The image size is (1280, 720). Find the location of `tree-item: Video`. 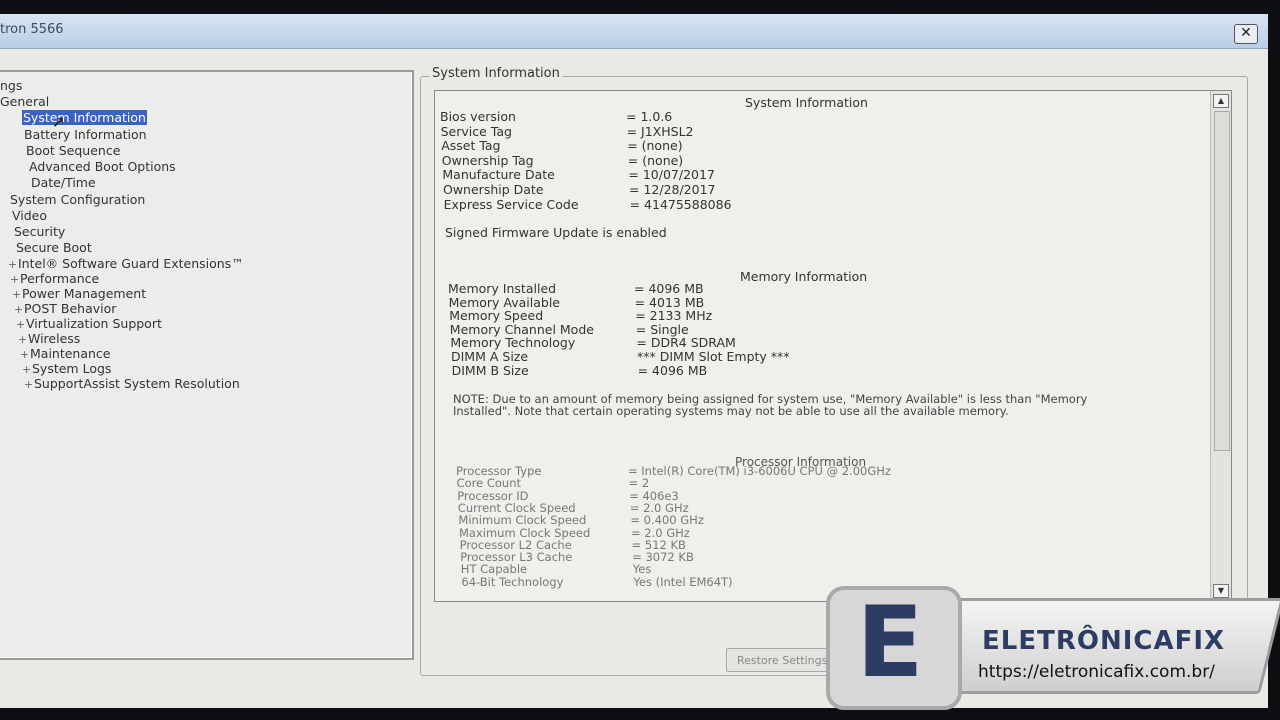

tree-item: Video is located at coordinates (29, 215).